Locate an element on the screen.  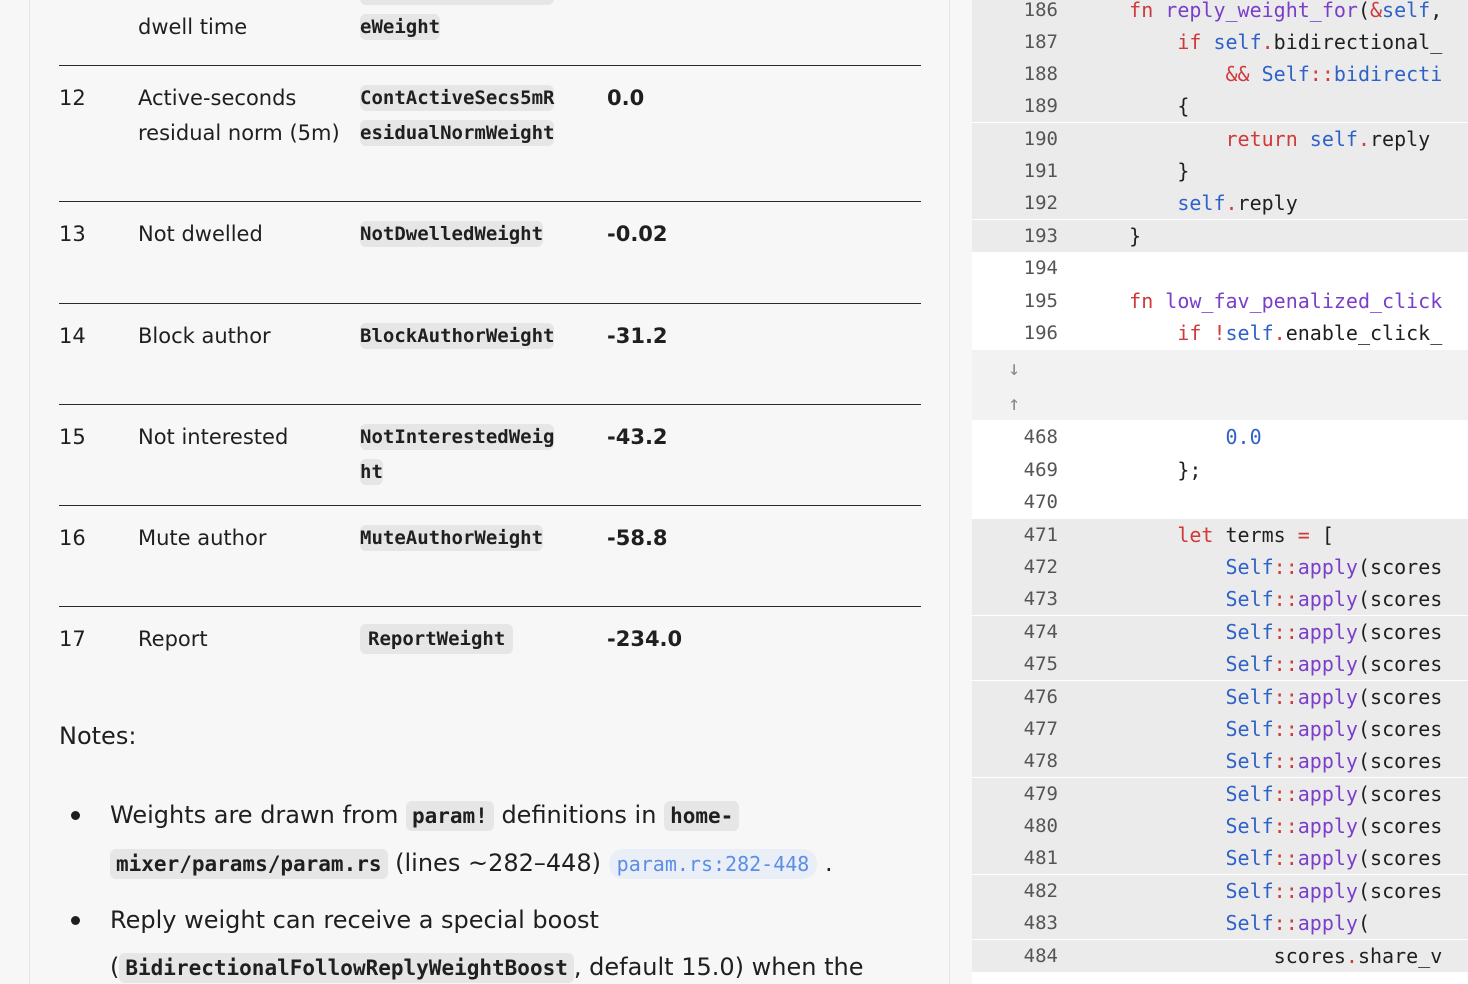
signal-name: Continuous click-dwell time is located at coordinates (228, 19).